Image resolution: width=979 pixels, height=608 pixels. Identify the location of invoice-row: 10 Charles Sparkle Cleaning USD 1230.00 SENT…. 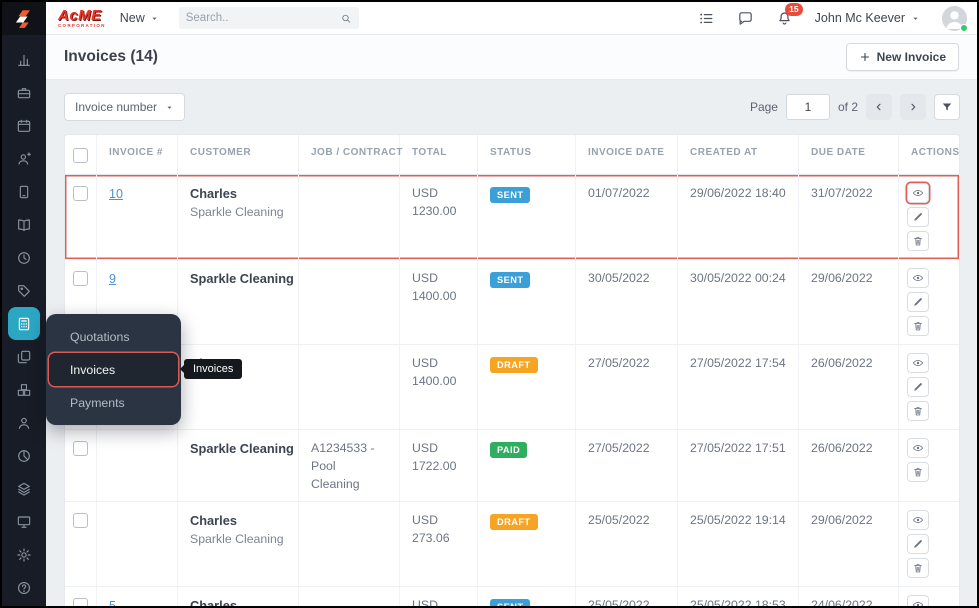
(512, 217).